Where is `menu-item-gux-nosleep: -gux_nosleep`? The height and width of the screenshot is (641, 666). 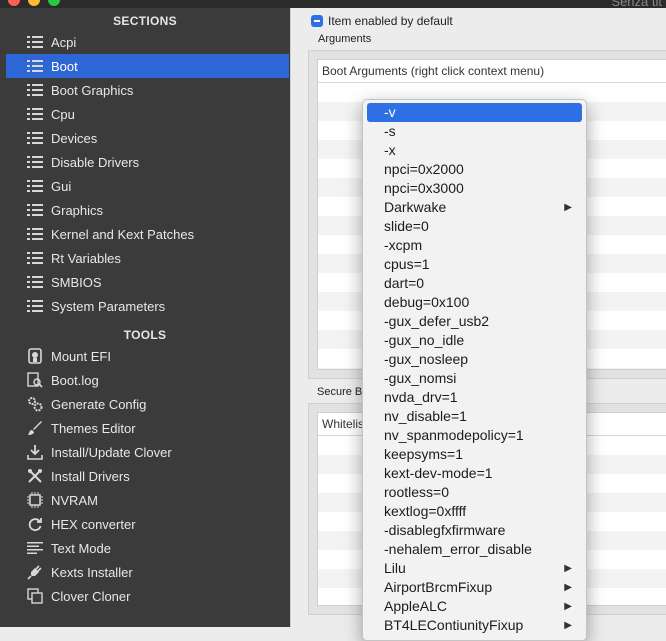 menu-item-gux-nosleep: -gux_nosleep is located at coordinates (474, 359).